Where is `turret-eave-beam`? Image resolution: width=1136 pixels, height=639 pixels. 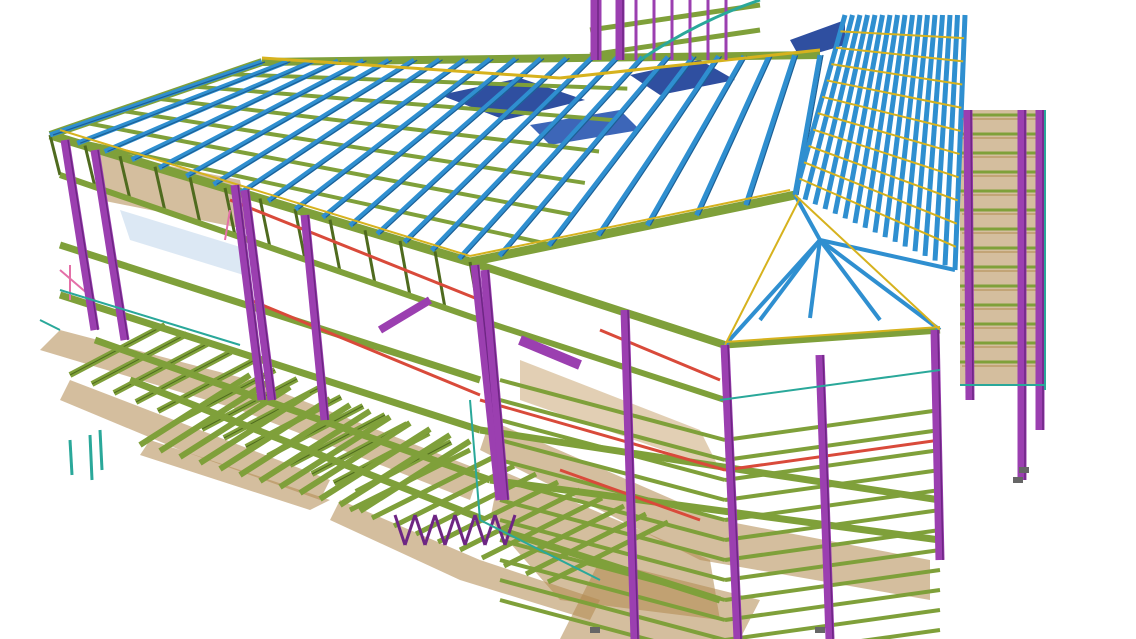 turret-eave-beam is located at coordinates (832, 337).